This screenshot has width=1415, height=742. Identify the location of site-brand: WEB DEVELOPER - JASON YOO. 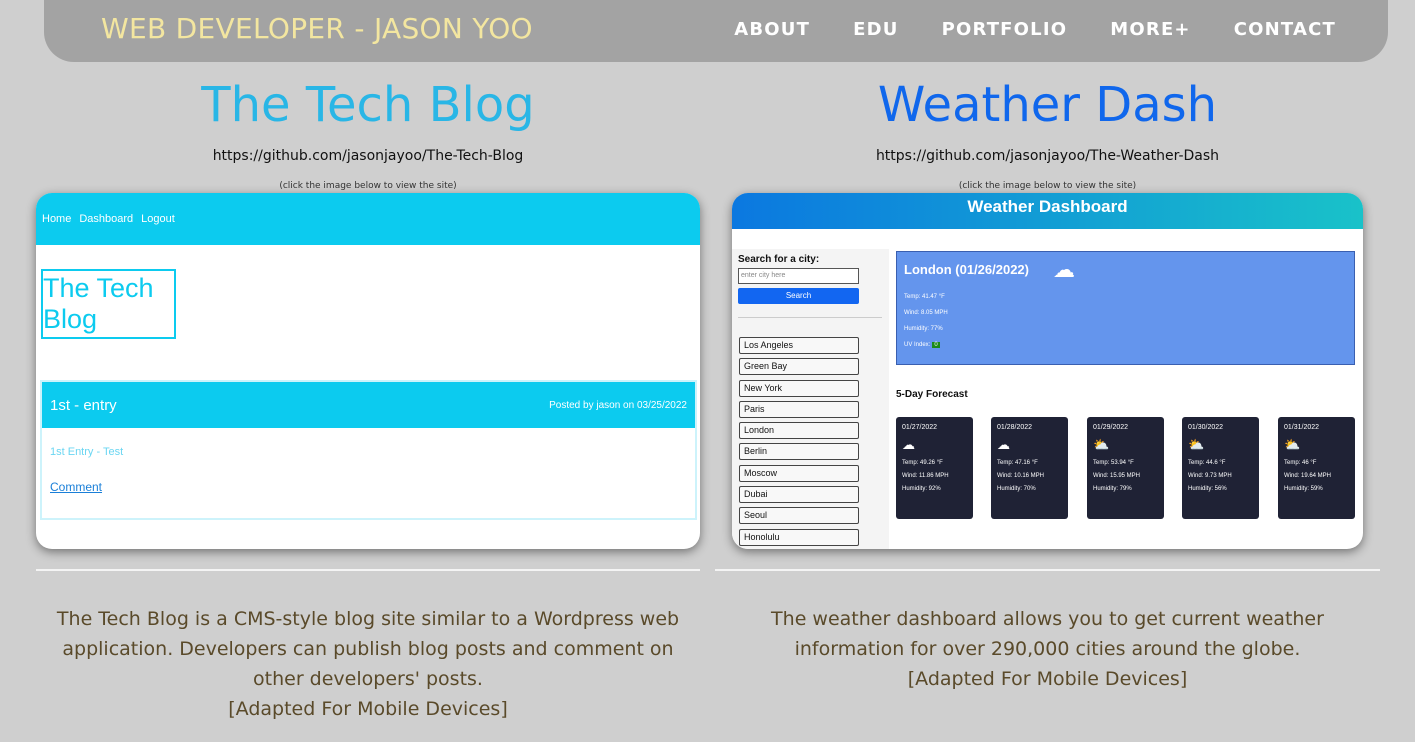
(317, 28).